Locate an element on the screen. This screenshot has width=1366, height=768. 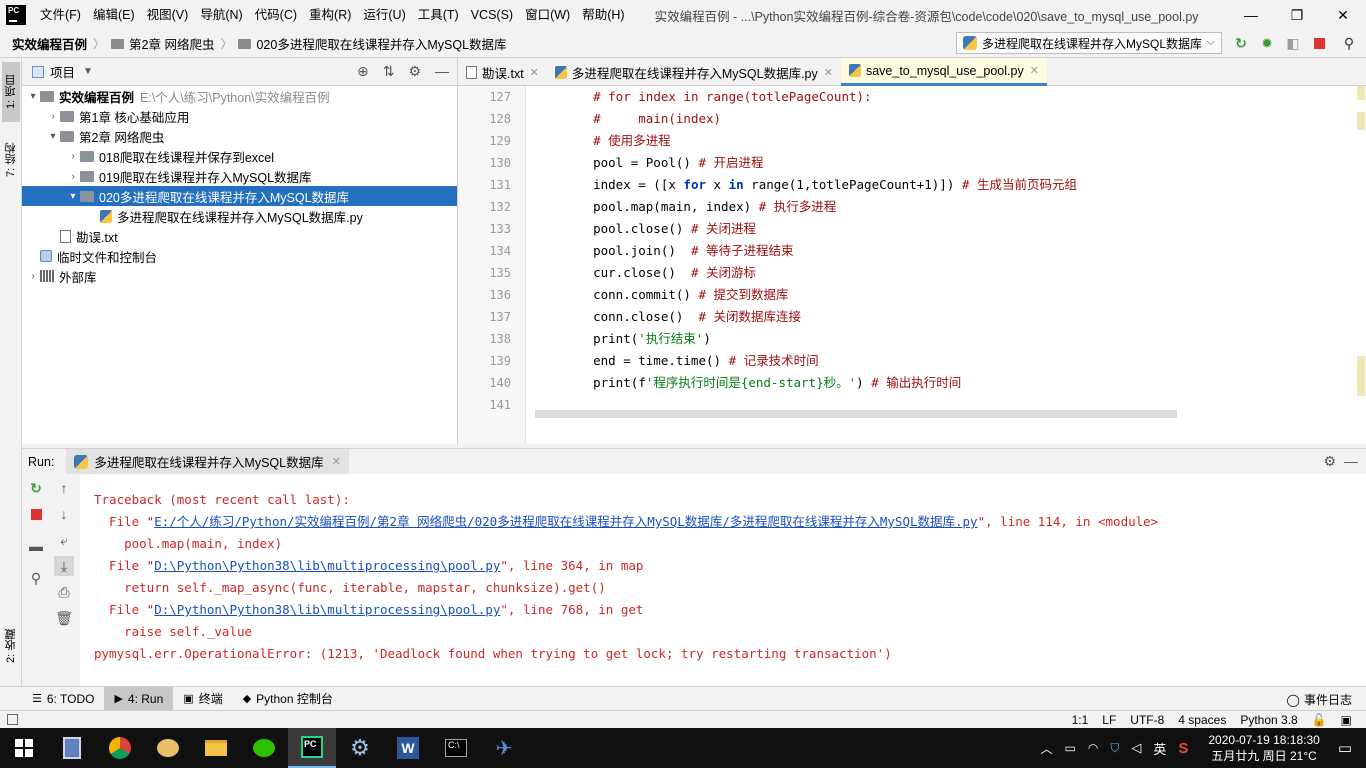
soft-wrap-icon: ⤶ is located at coordinates (64, 540).